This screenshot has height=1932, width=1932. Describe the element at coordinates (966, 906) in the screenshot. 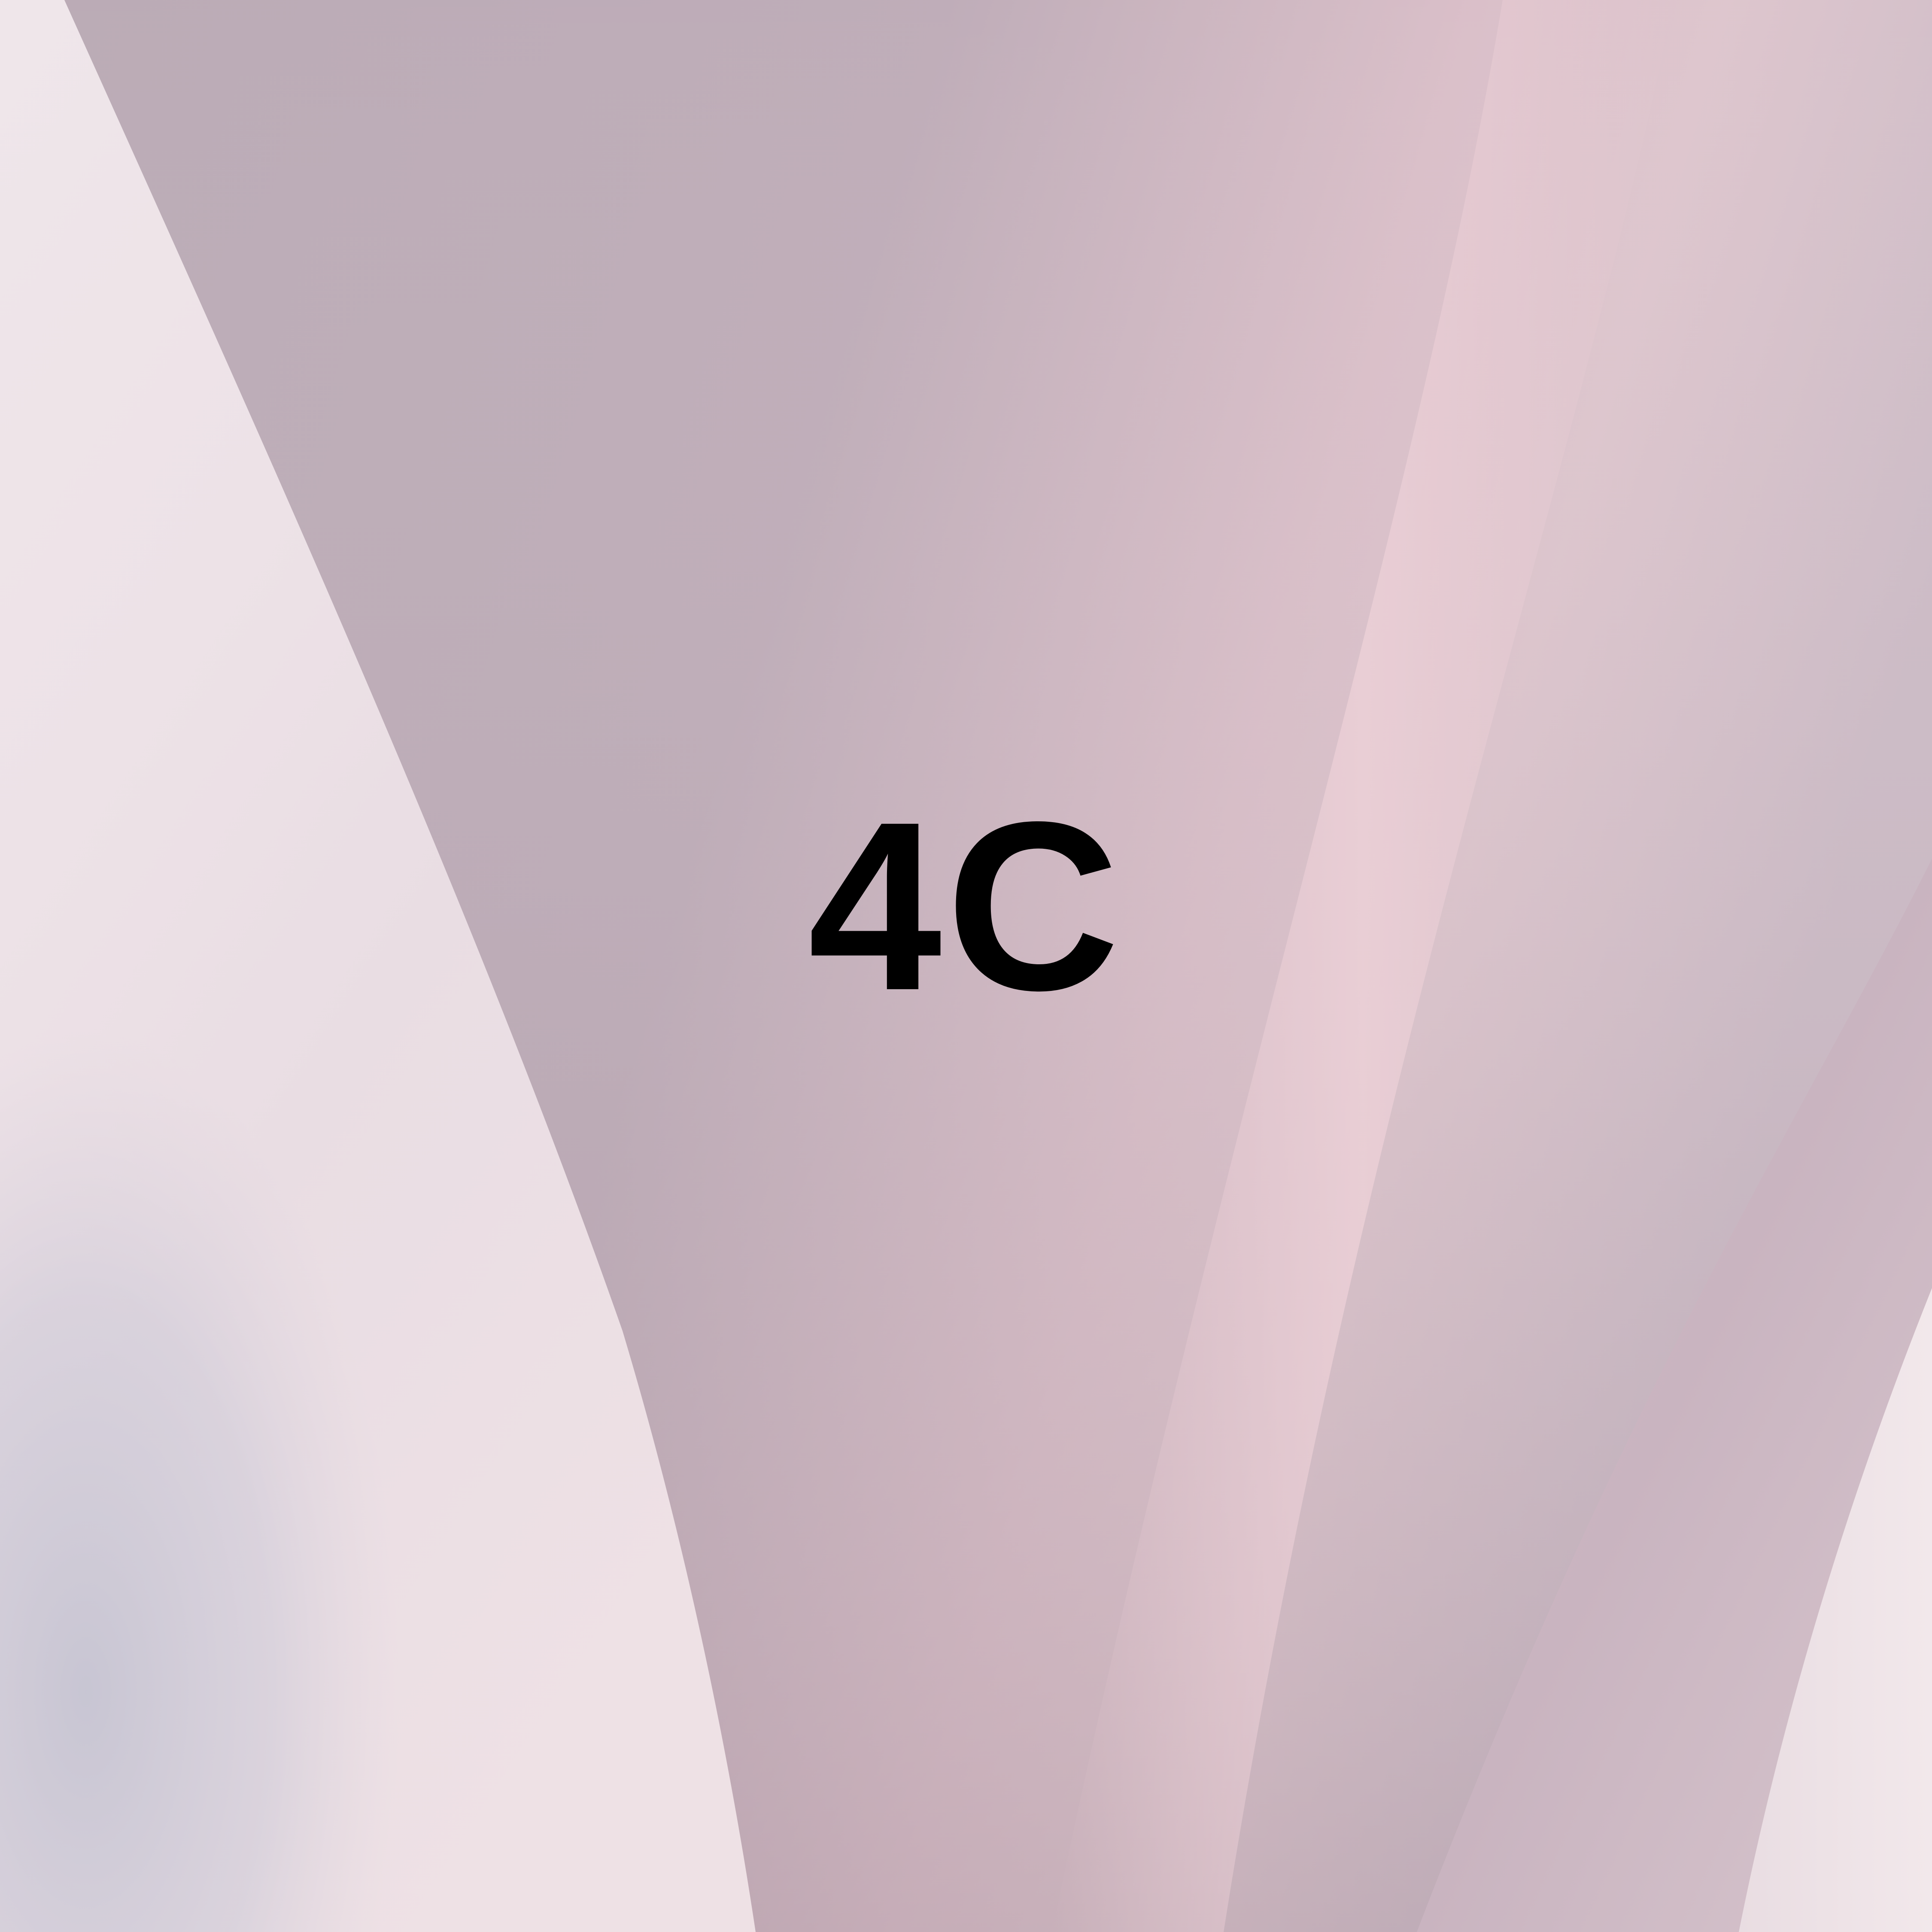

I see `title-label: 4C` at that location.